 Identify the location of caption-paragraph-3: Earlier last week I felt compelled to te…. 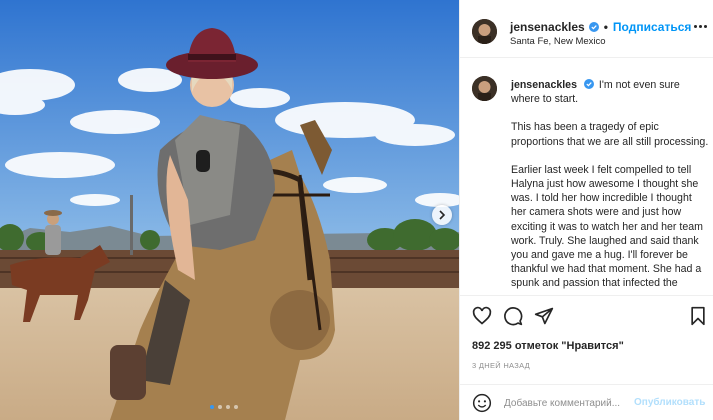
(607, 226).